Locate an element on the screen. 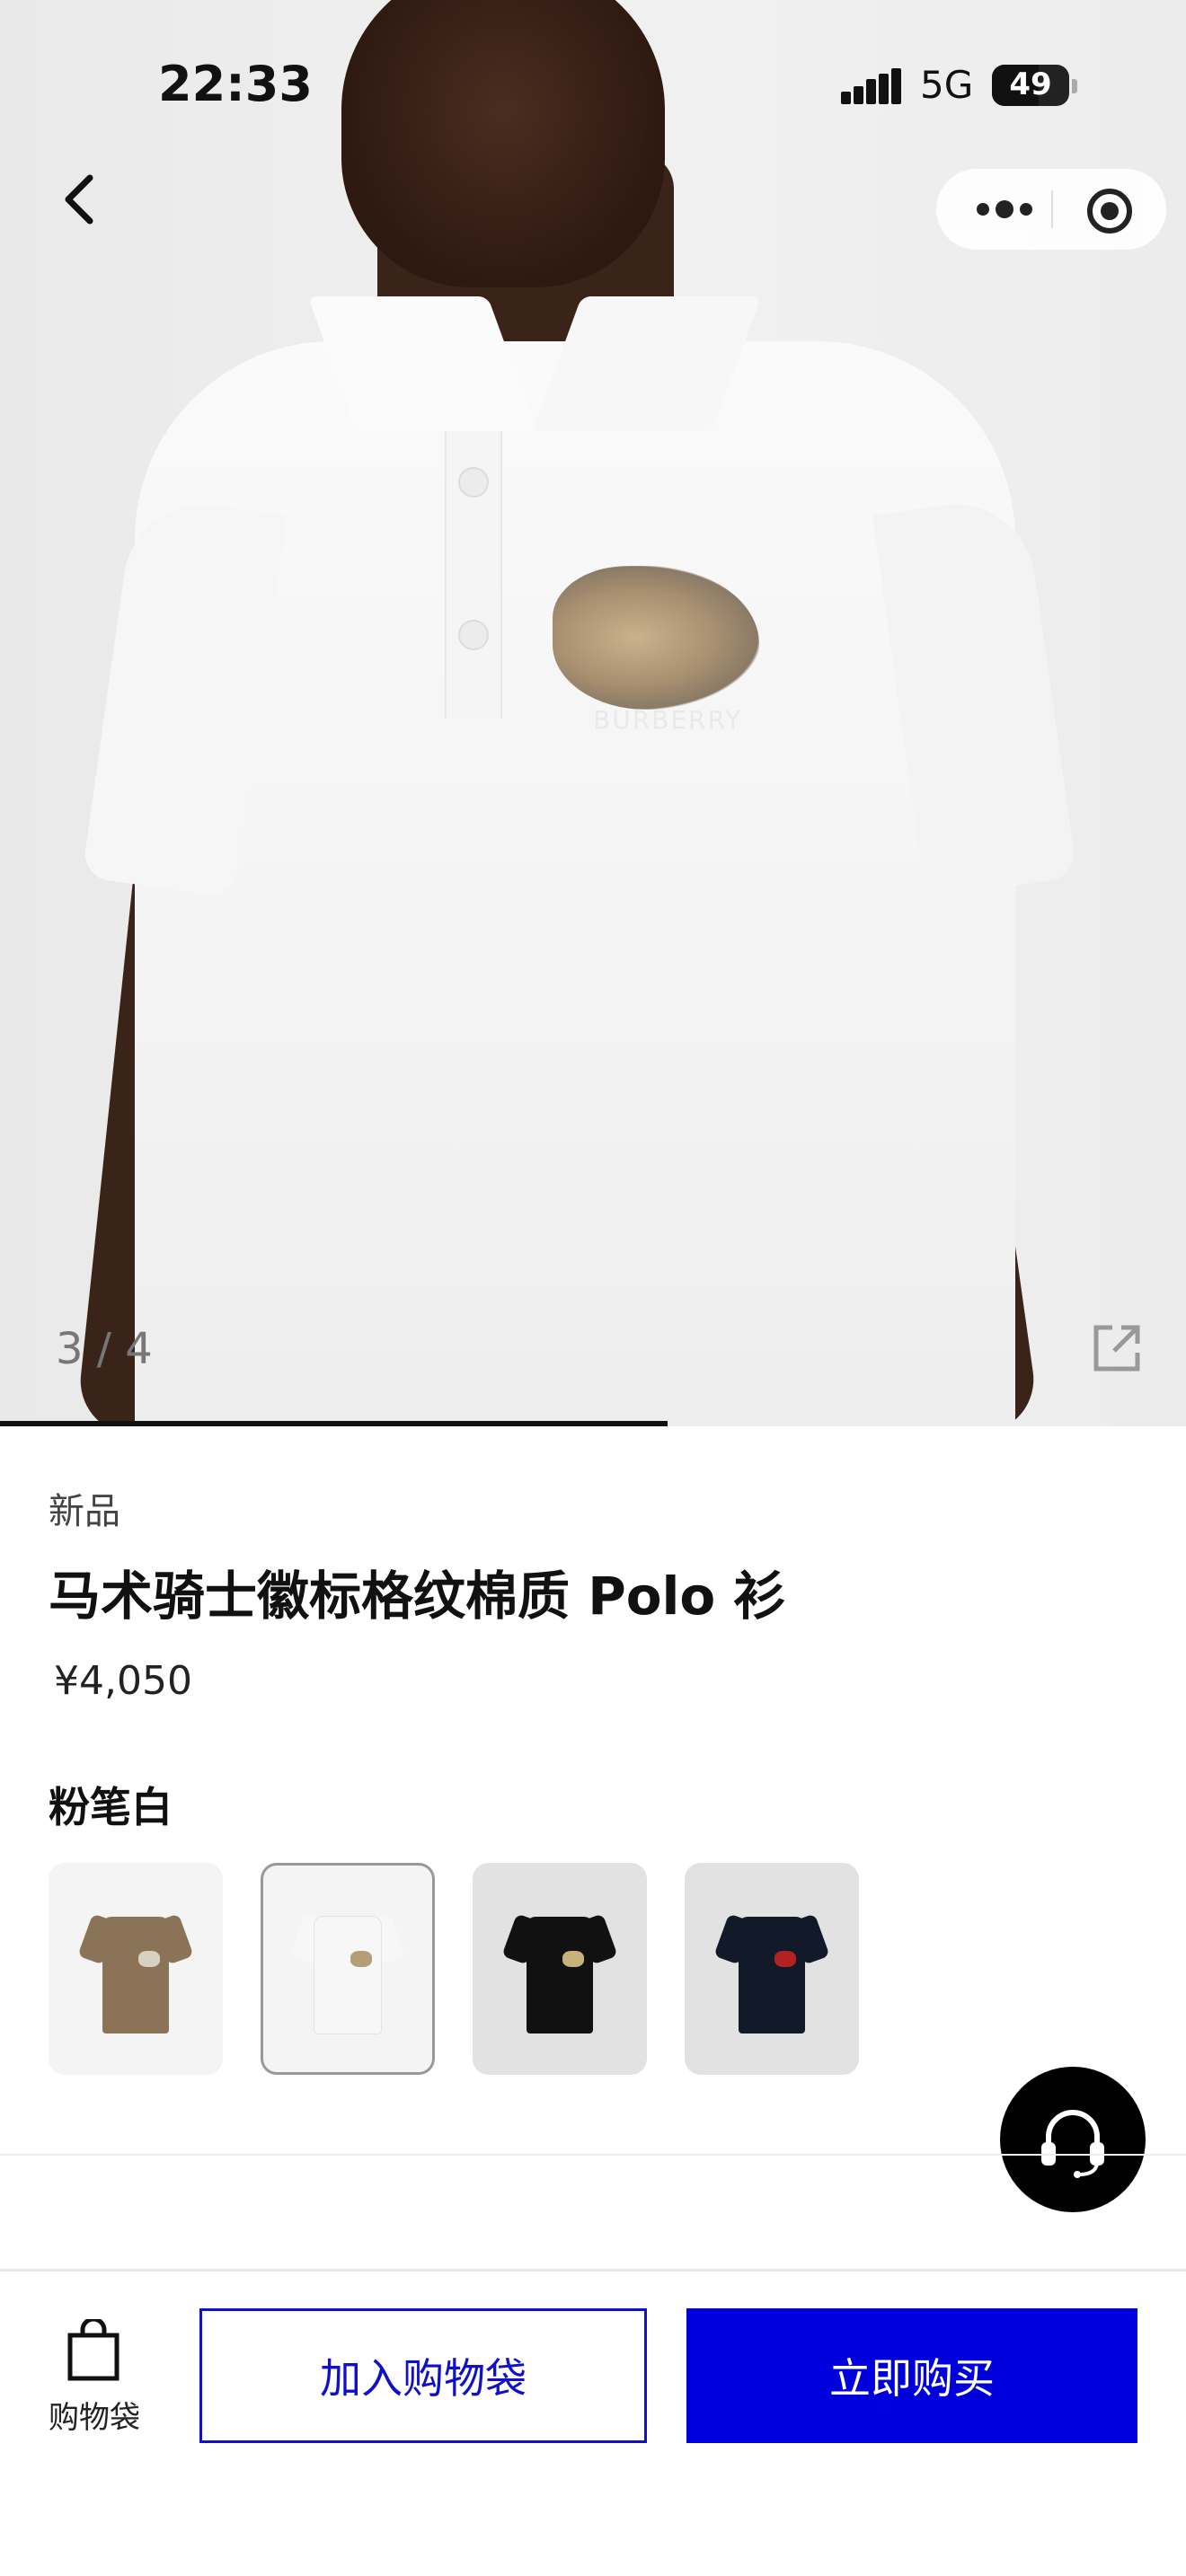 This screenshot has height=2576, width=1186. status-time: 22:33 is located at coordinates (235, 84).